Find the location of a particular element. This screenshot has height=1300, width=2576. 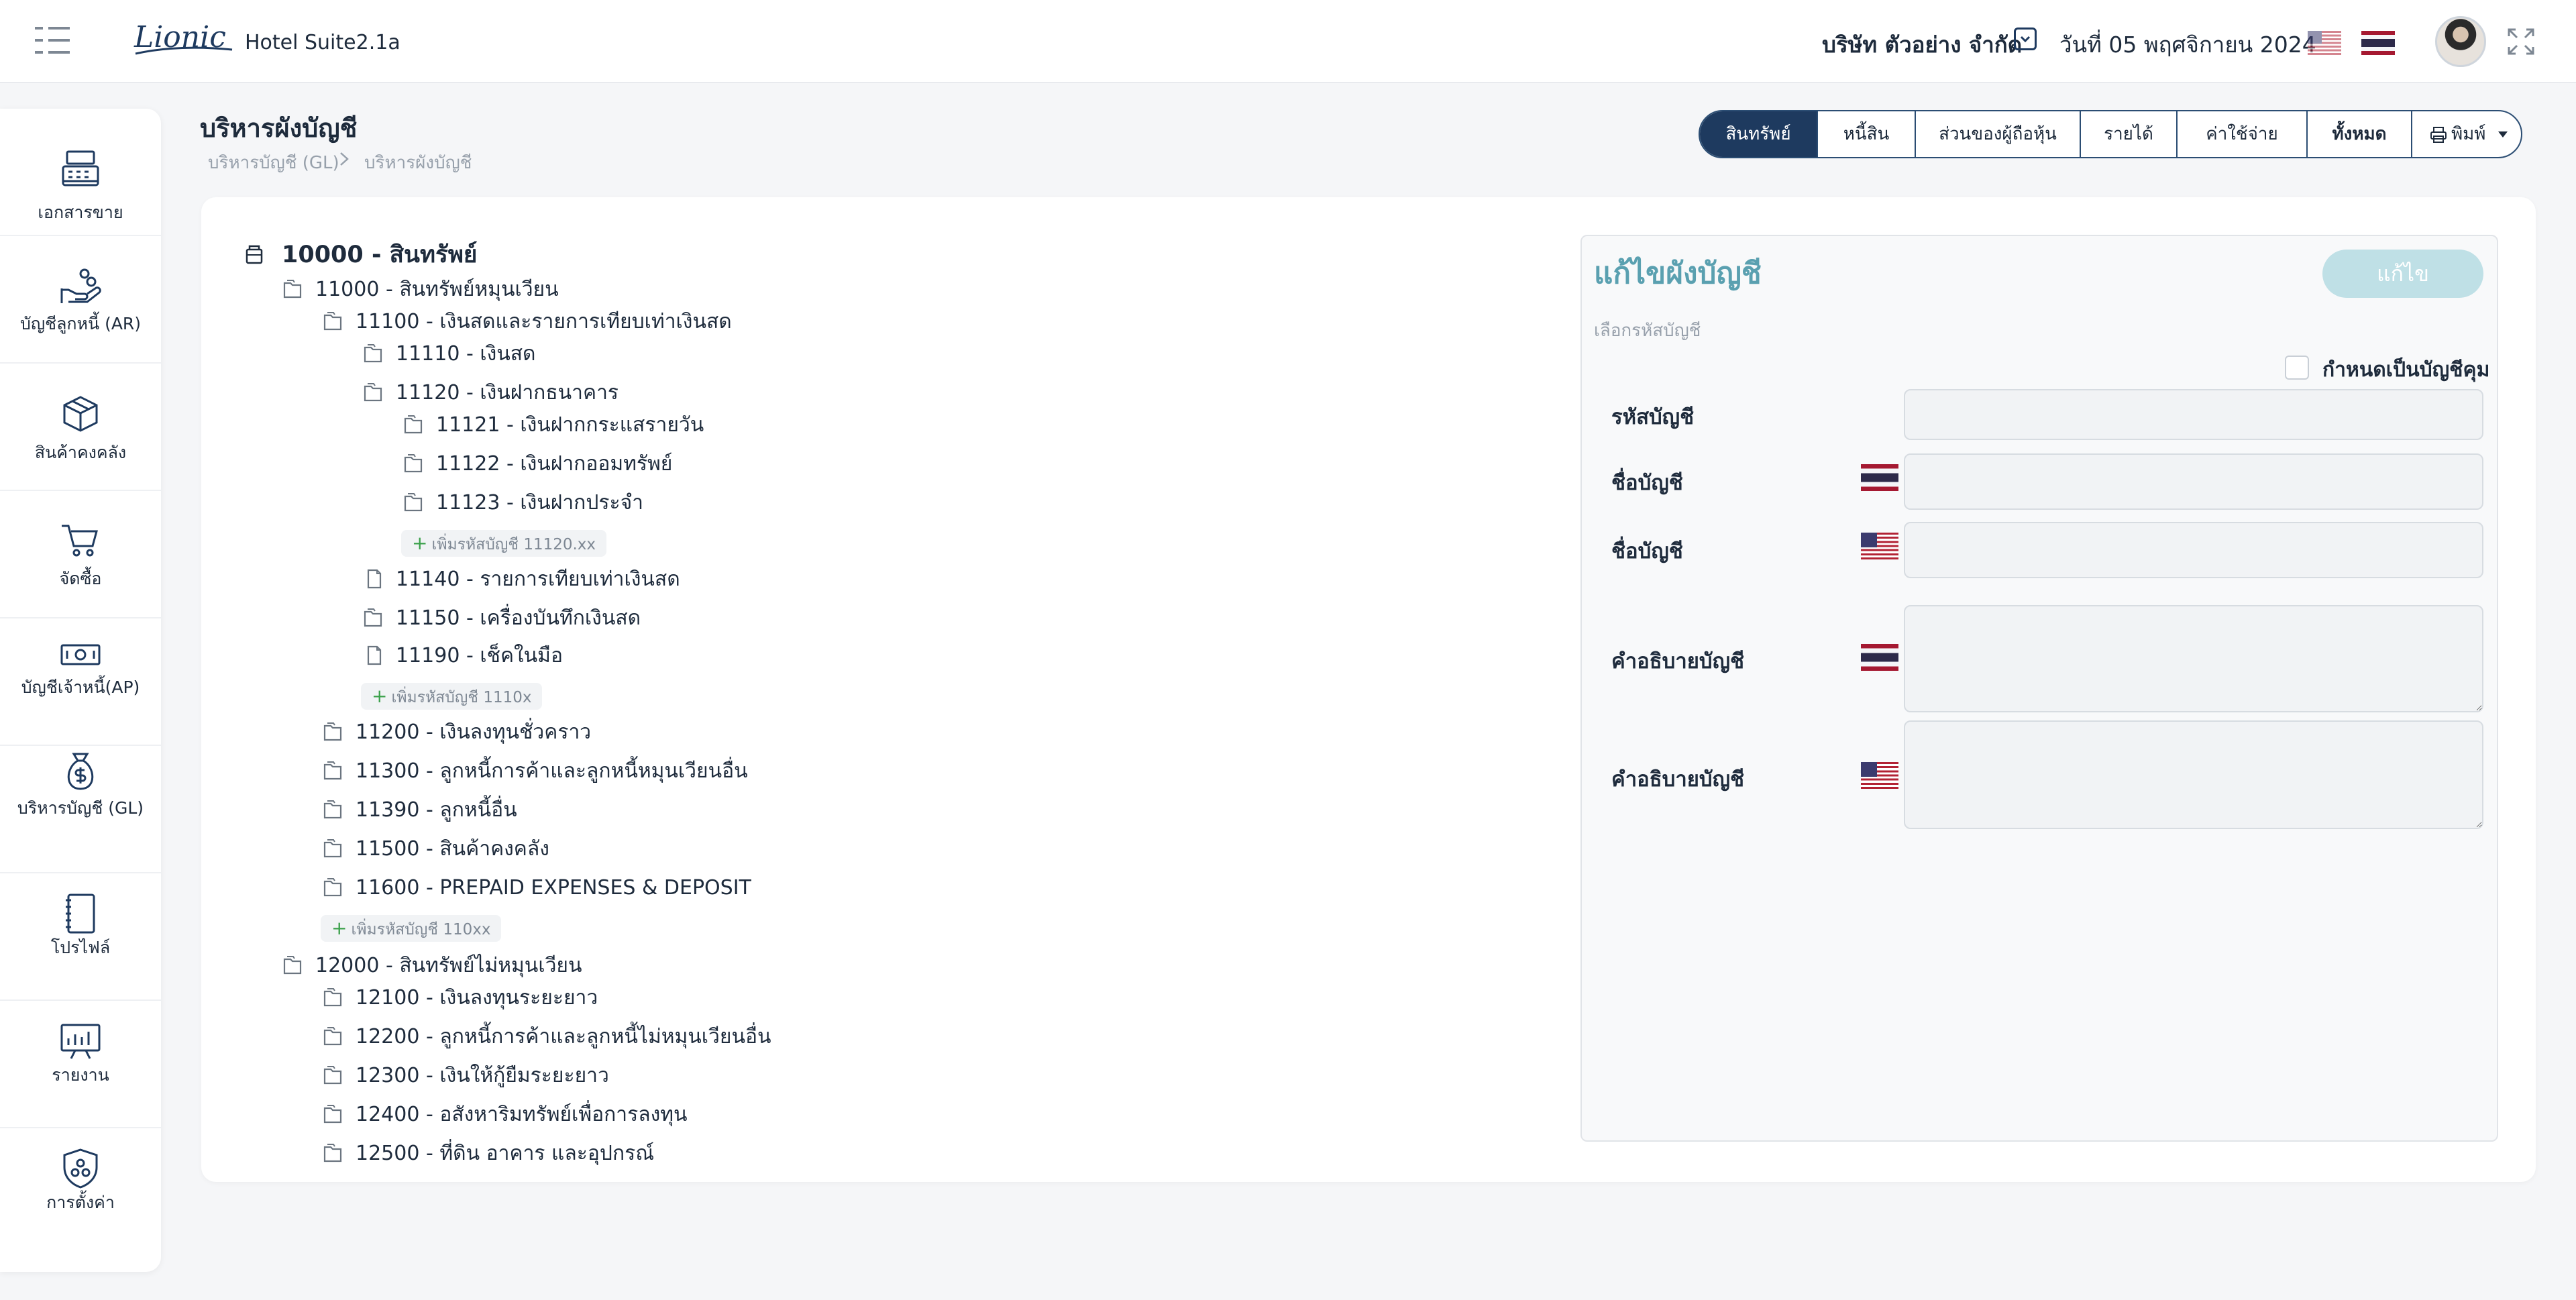

breadcrumb-current: บริหารผังบัญชี is located at coordinates (418, 163).